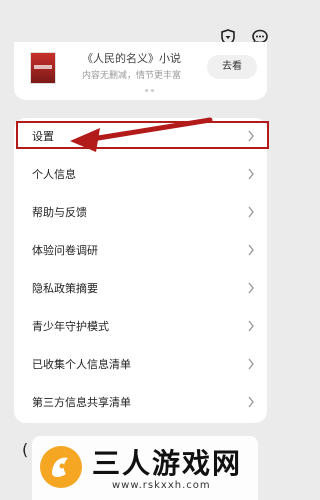  I want to click on menu-item-survey: 体验问卷调研, so click(140, 250).